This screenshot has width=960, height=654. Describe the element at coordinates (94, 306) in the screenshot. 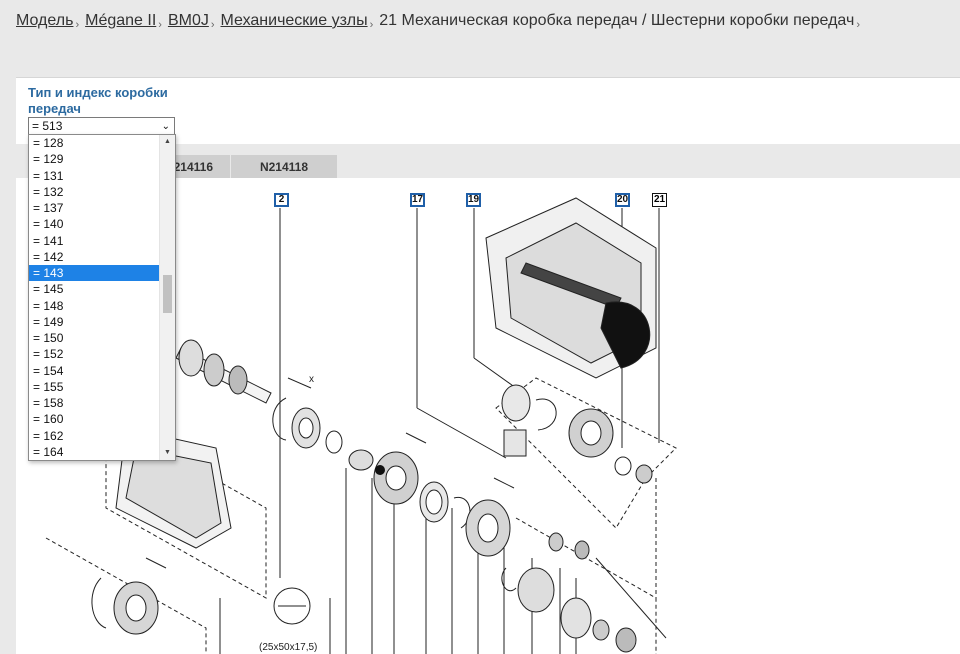

I see `option-148: = 148` at that location.